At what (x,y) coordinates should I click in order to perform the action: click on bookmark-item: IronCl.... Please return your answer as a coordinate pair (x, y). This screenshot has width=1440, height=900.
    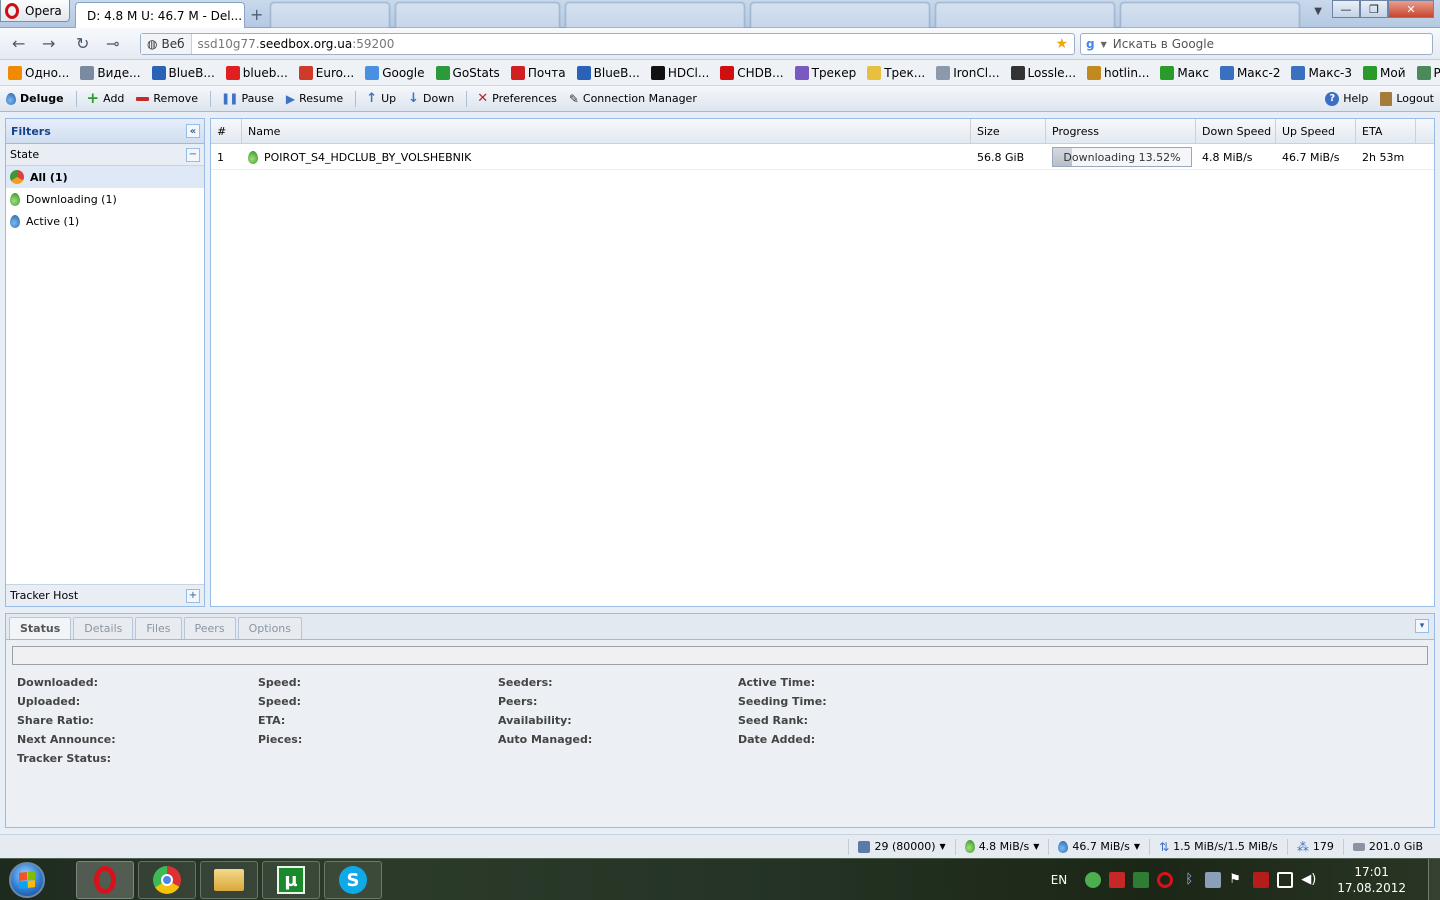
    Looking at the image, I should click on (968, 72).